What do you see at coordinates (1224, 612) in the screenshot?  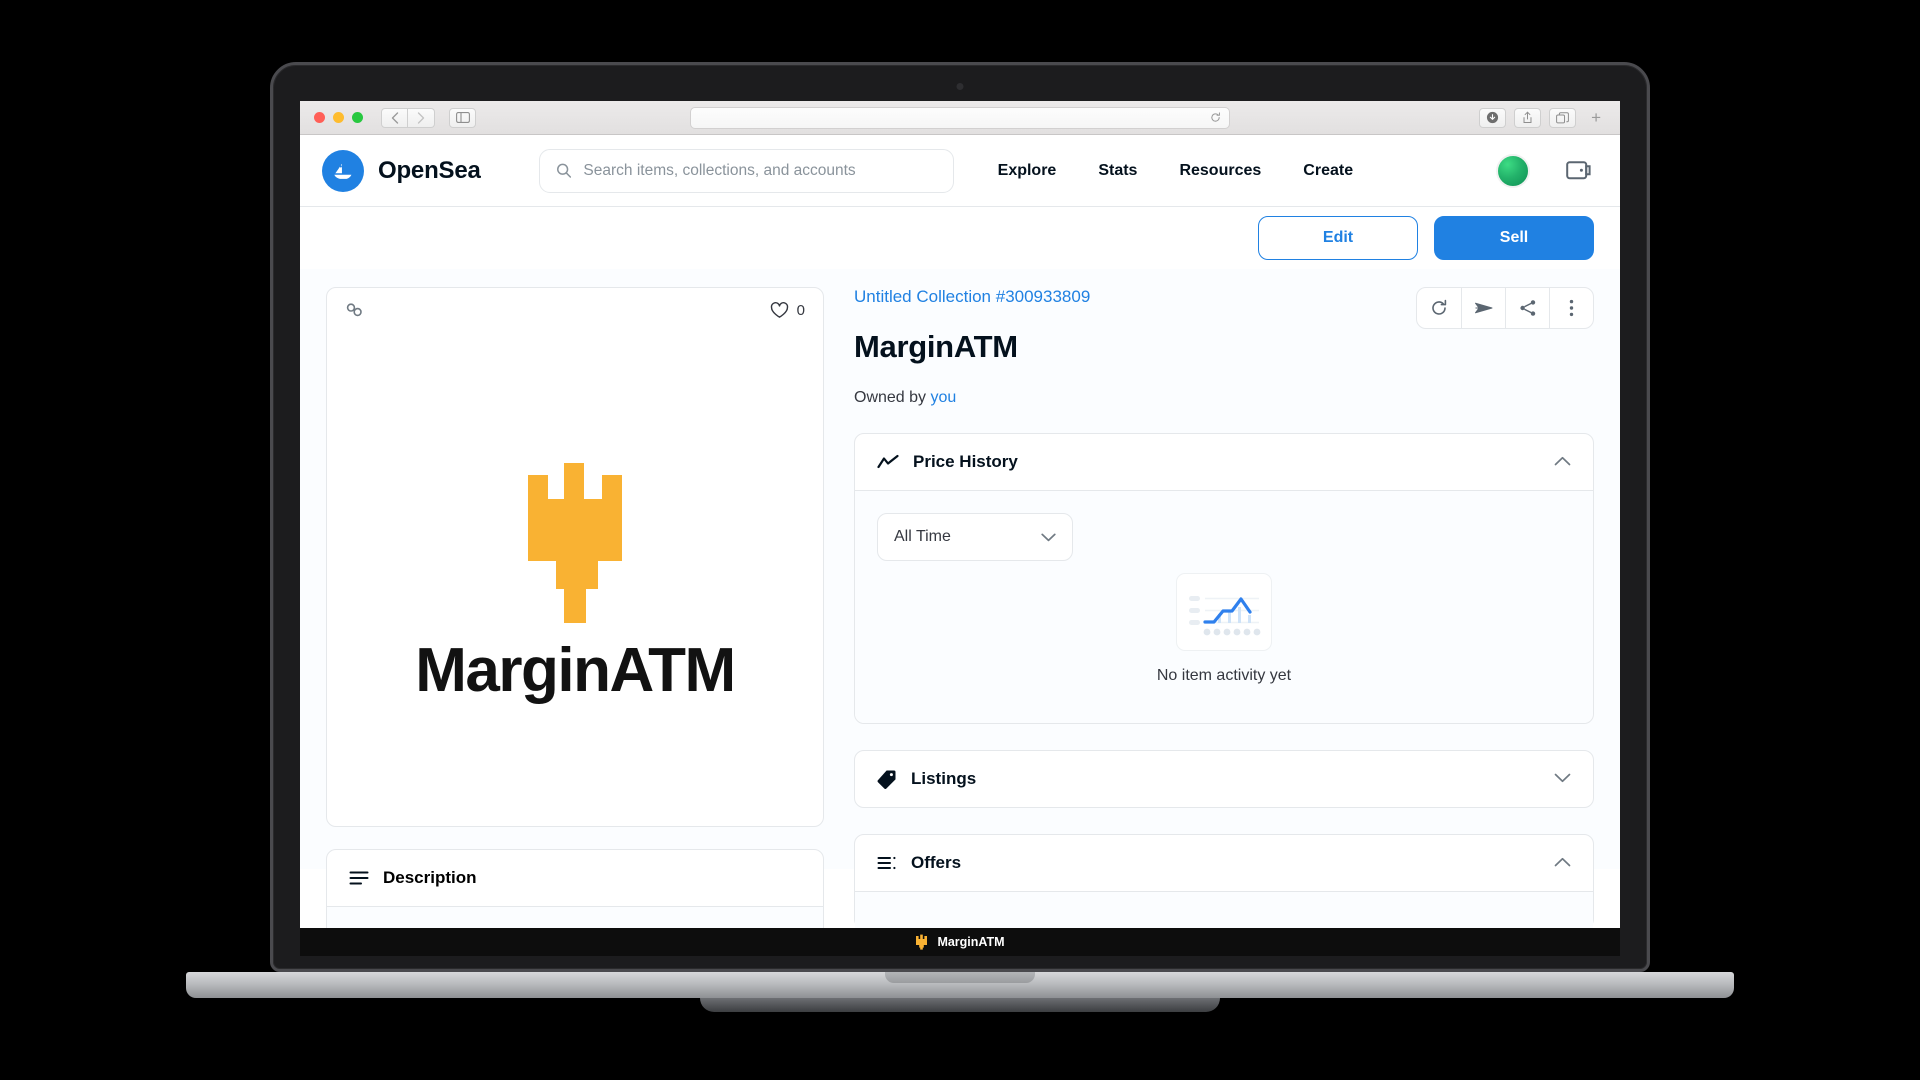 I see `chart-placeholder-icon` at bounding box center [1224, 612].